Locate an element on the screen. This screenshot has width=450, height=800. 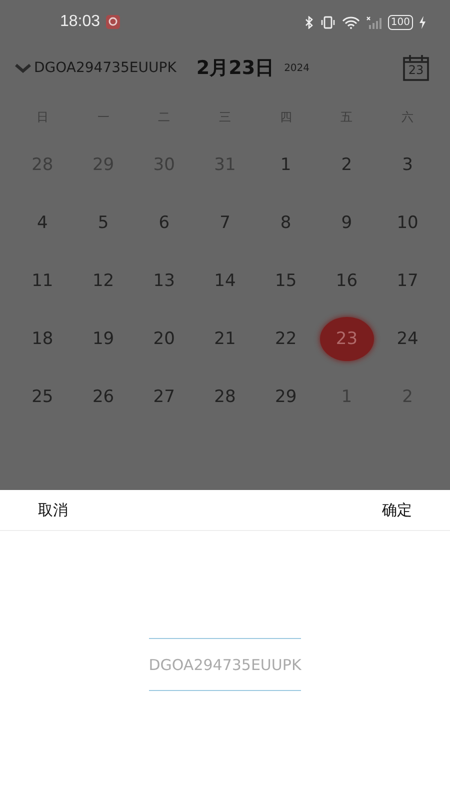
chevron-down-icon is located at coordinates (23, 68).